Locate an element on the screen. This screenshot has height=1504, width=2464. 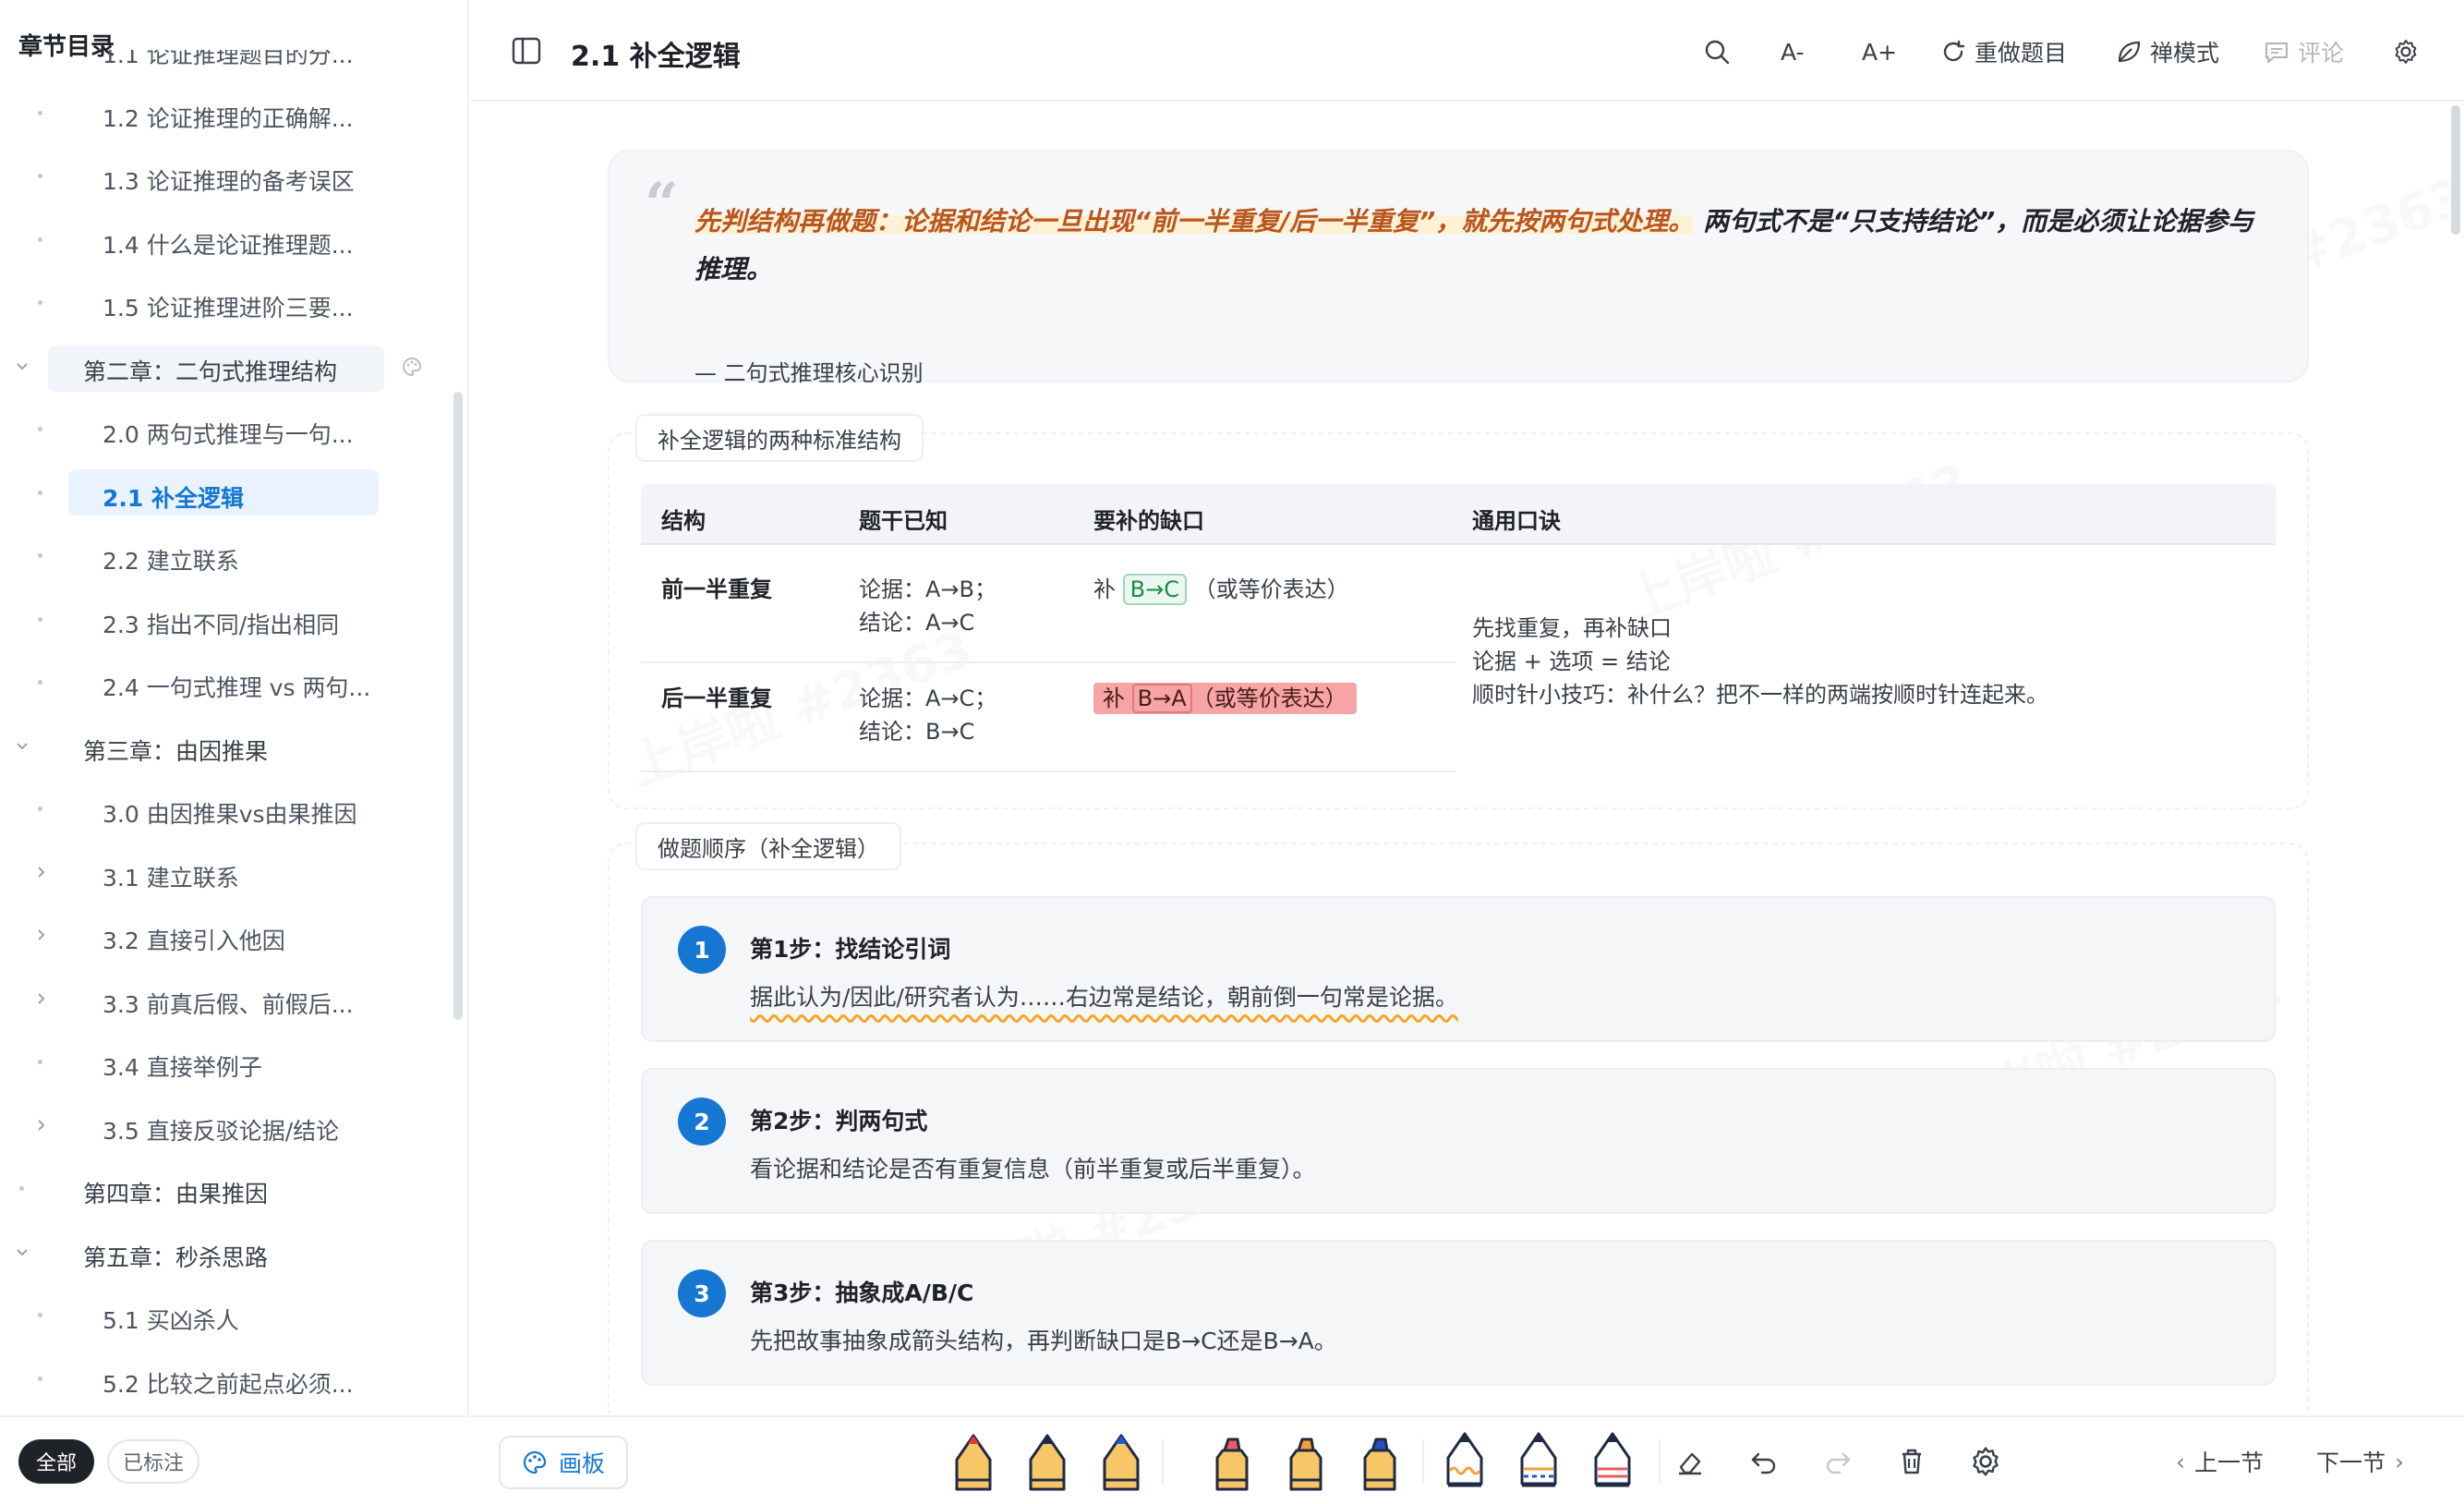
table-header-cell: 通用口诀 is located at coordinates (1517, 521).